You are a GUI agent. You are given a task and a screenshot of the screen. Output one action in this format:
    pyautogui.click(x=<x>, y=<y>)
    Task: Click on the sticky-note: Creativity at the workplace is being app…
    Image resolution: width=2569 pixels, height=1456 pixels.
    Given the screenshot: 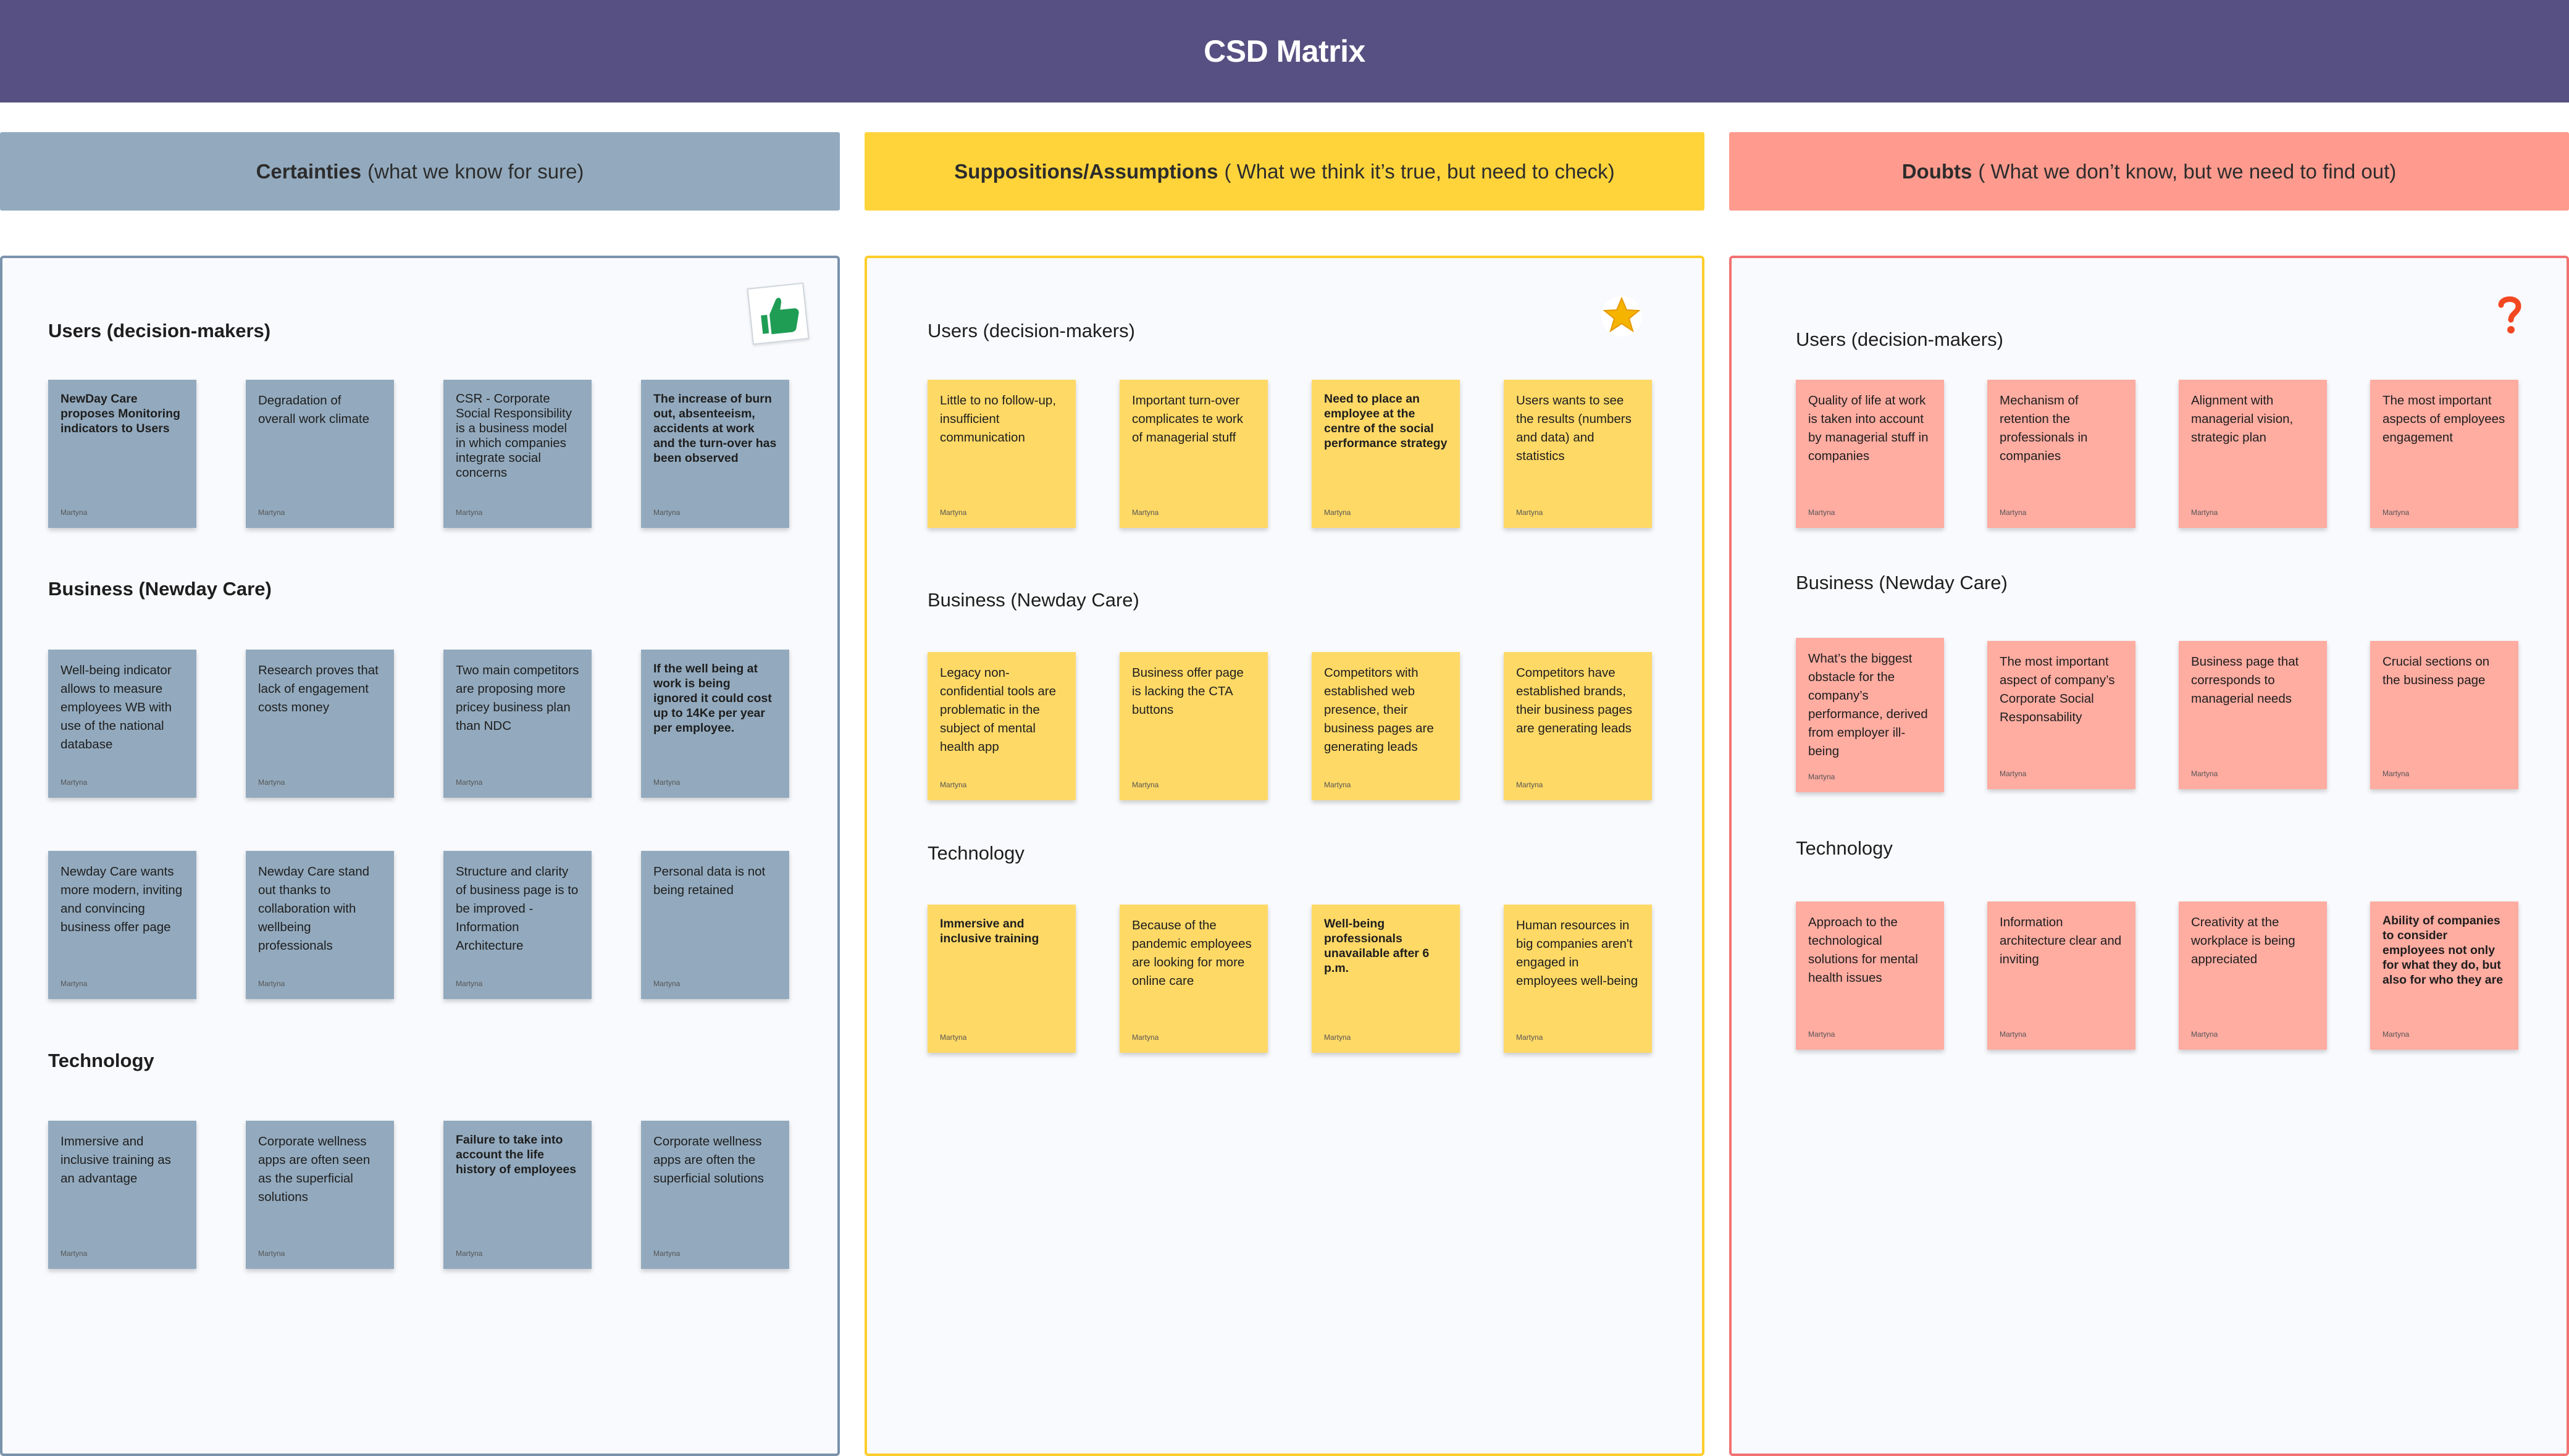 What is the action you would take?
    pyautogui.click(x=2253, y=976)
    